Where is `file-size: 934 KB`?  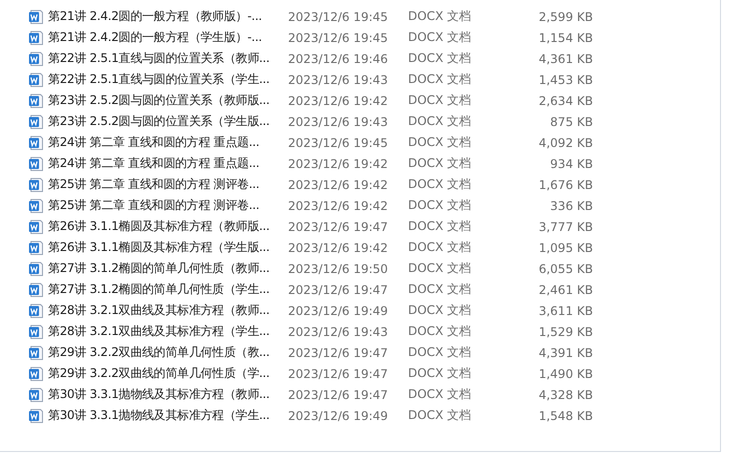 file-size: 934 KB is located at coordinates (571, 163).